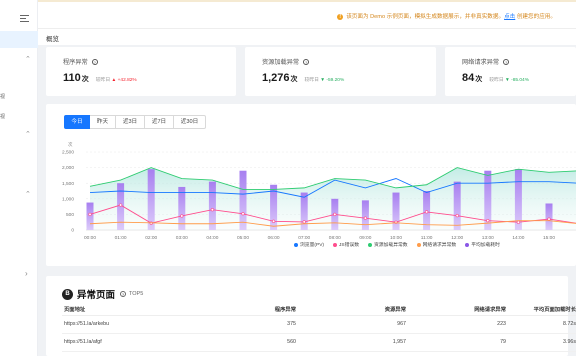 This screenshot has width=576, height=356. What do you see at coordinates (307, 36) in the screenshot?
I see `breadcrumb: 概览` at bounding box center [307, 36].